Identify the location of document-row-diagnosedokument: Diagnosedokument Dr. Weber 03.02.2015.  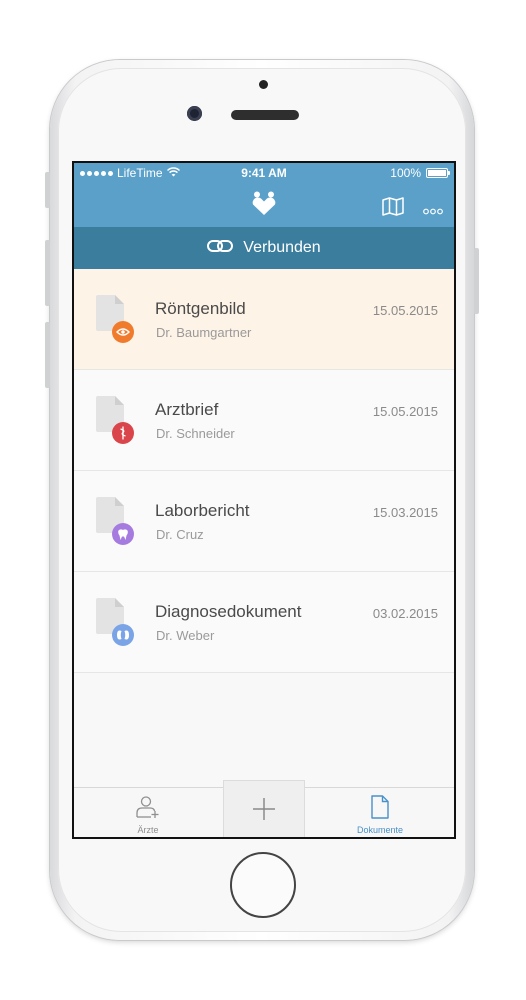
(264, 622).